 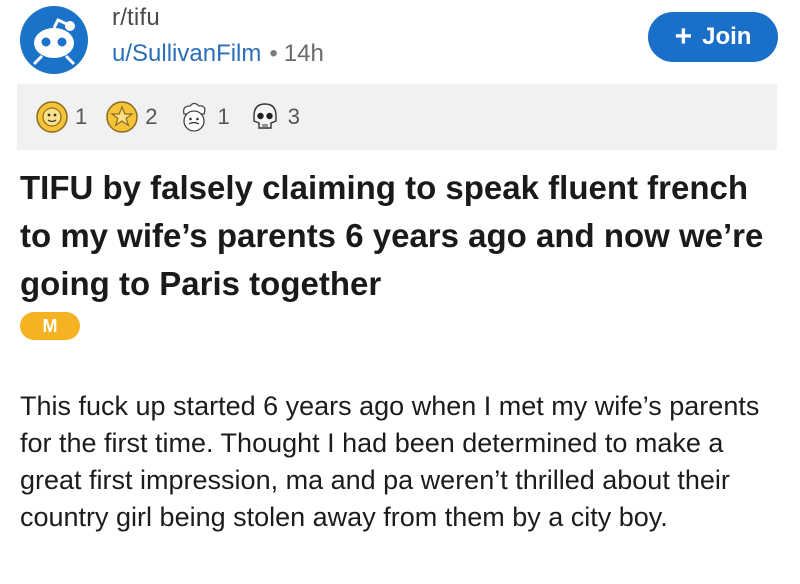 I want to click on plus-icon: +, so click(x=683, y=36).